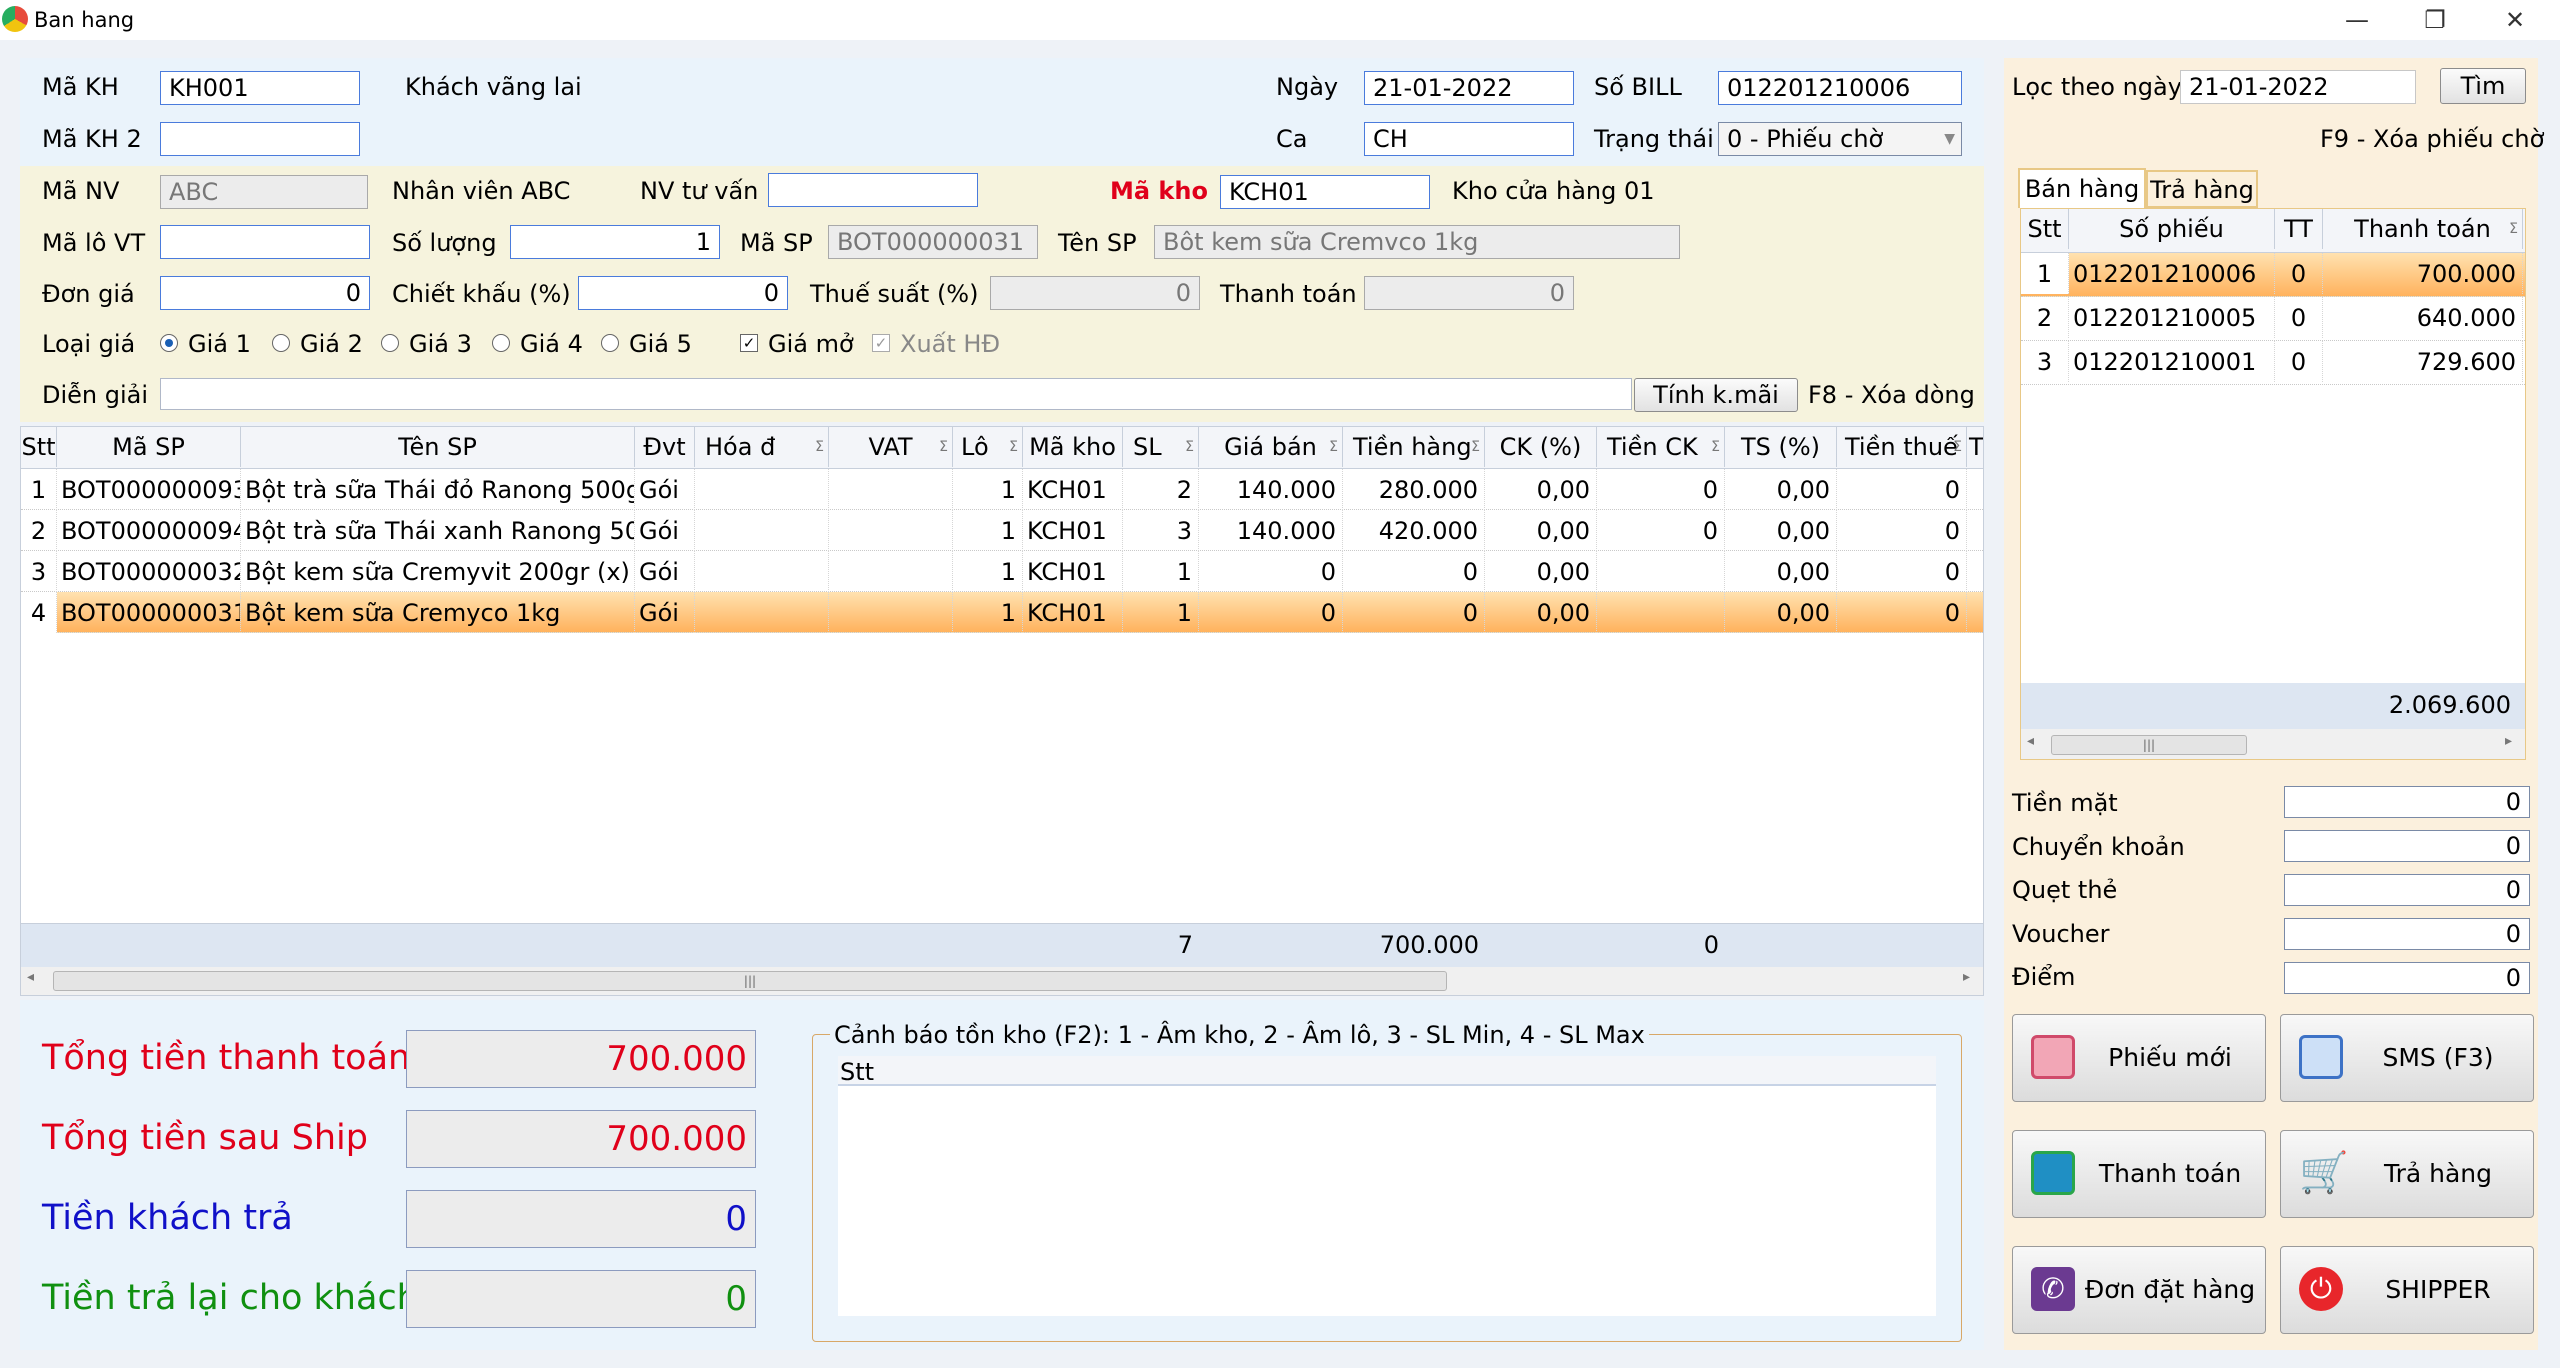 This screenshot has width=2560, height=1368. Describe the element at coordinates (260, 88) in the screenshot. I see `ma-kh-input: KH001` at that location.